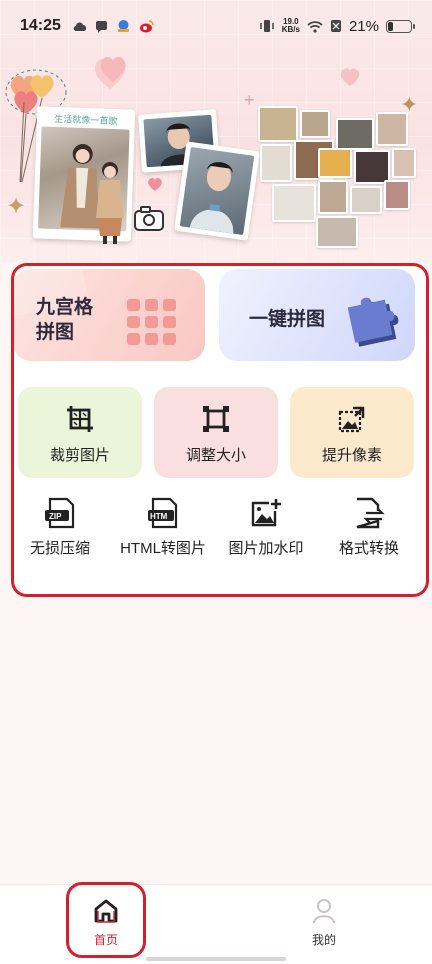  Describe the element at coordinates (101, 26) in the screenshot. I see `message-icon` at that location.